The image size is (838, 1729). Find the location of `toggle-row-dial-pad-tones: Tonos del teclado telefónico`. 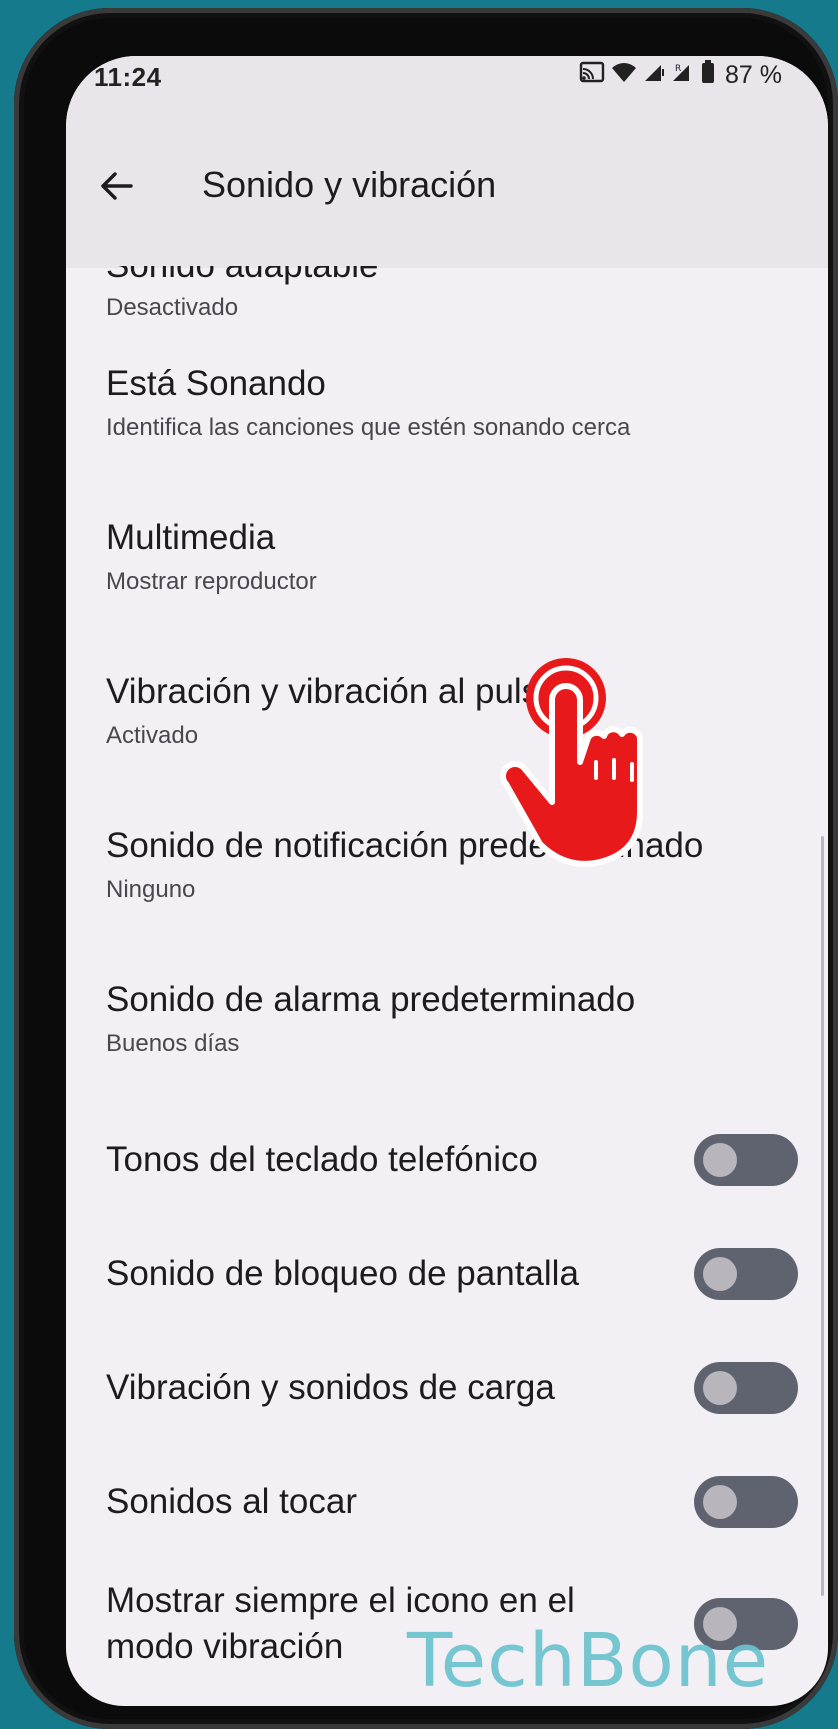

toggle-row-dial-pad-tones: Tonos del teclado telefónico is located at coordinates (452, 1160).